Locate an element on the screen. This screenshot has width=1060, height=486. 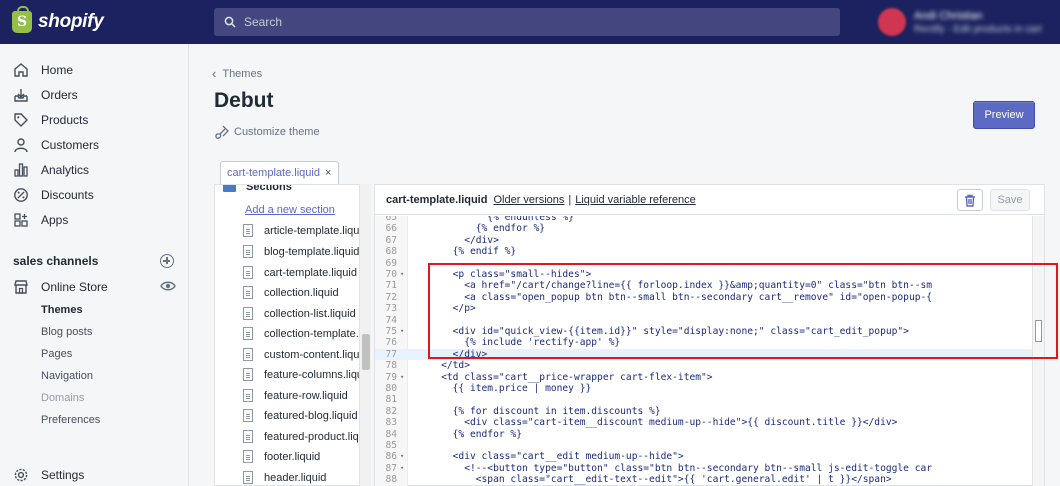
code-line: 66 {% endfor %} is located at coordinates (705, 228).